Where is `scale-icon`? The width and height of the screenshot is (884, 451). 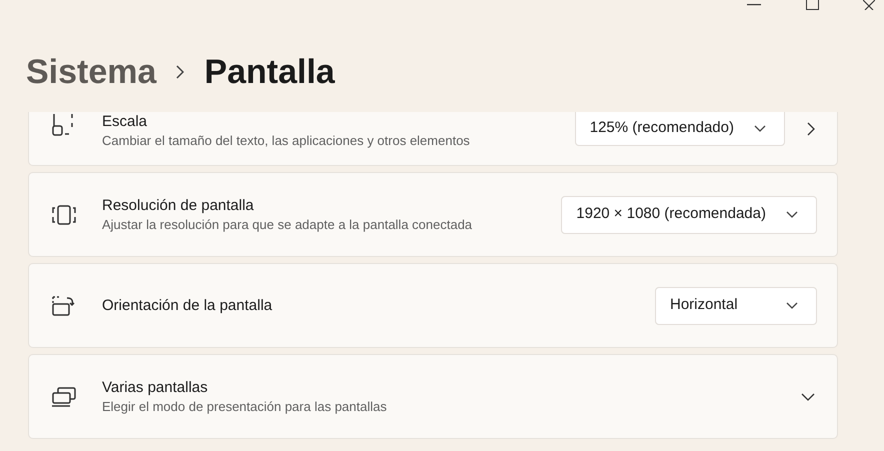
scale-icon is located at coordinates (63, 125).